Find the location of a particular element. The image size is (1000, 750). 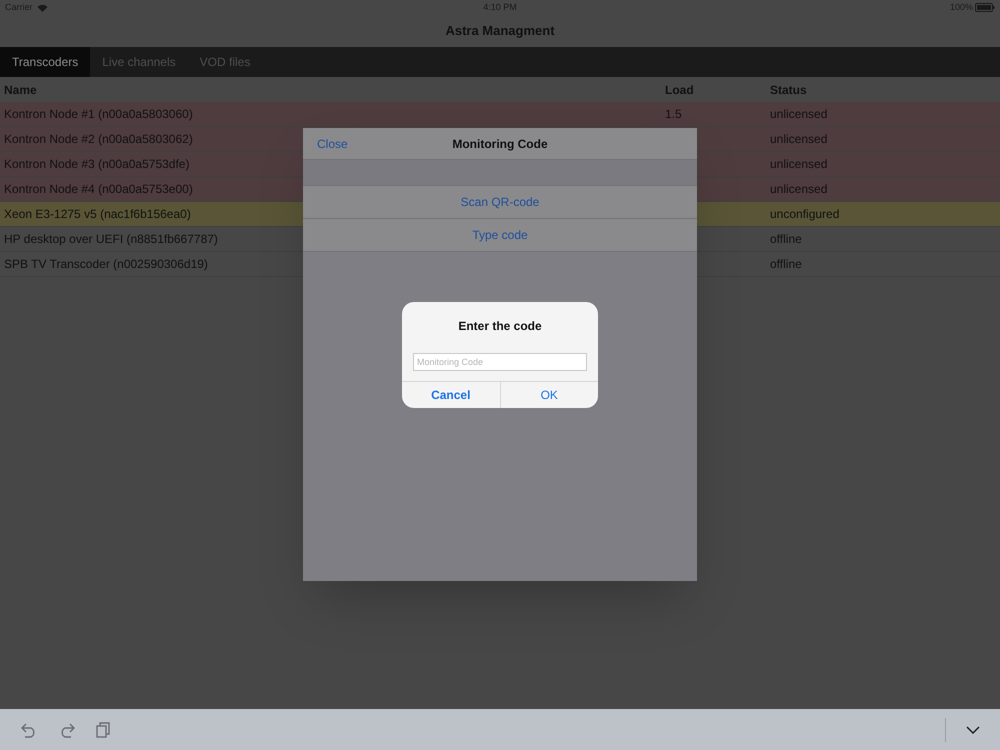

table-cell: unconfigured is located at coordinates (805, 214).